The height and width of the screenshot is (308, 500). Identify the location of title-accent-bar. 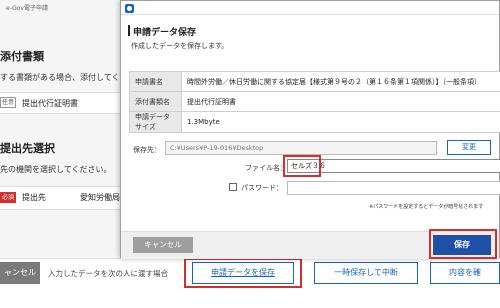
(129, 30).